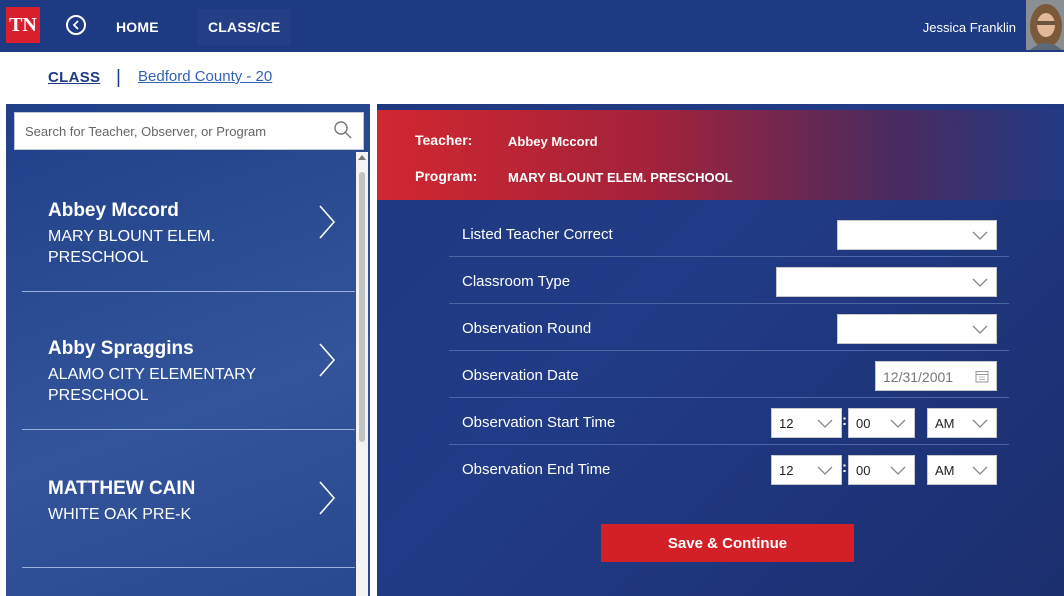 Image resolution: width=1064 pixels, height=596 pixels. Describe the element at coordinates (537, 234) in the screenshot. I see `listed-teacher-label: Listed Teacher Correct` at that location.